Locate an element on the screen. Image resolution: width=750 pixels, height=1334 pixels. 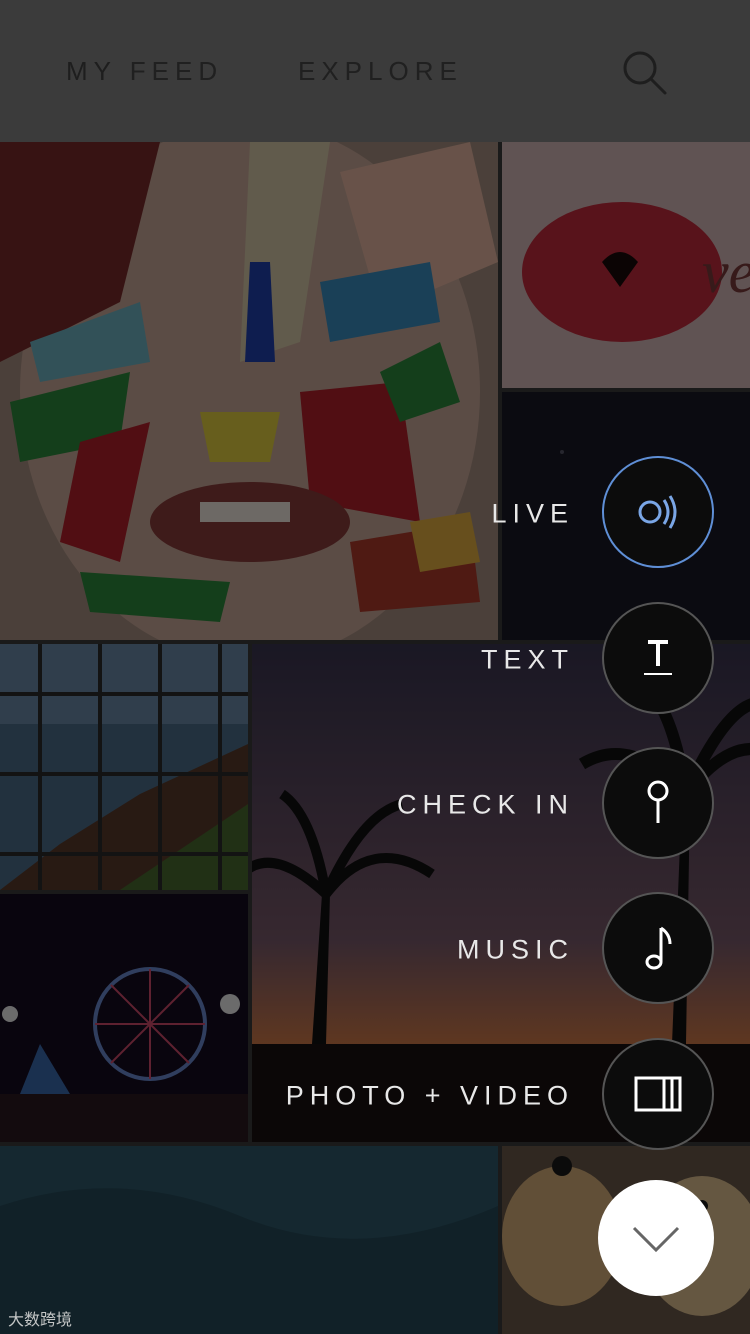
action-row-live: LIVE is located at coordinates (375, 514).